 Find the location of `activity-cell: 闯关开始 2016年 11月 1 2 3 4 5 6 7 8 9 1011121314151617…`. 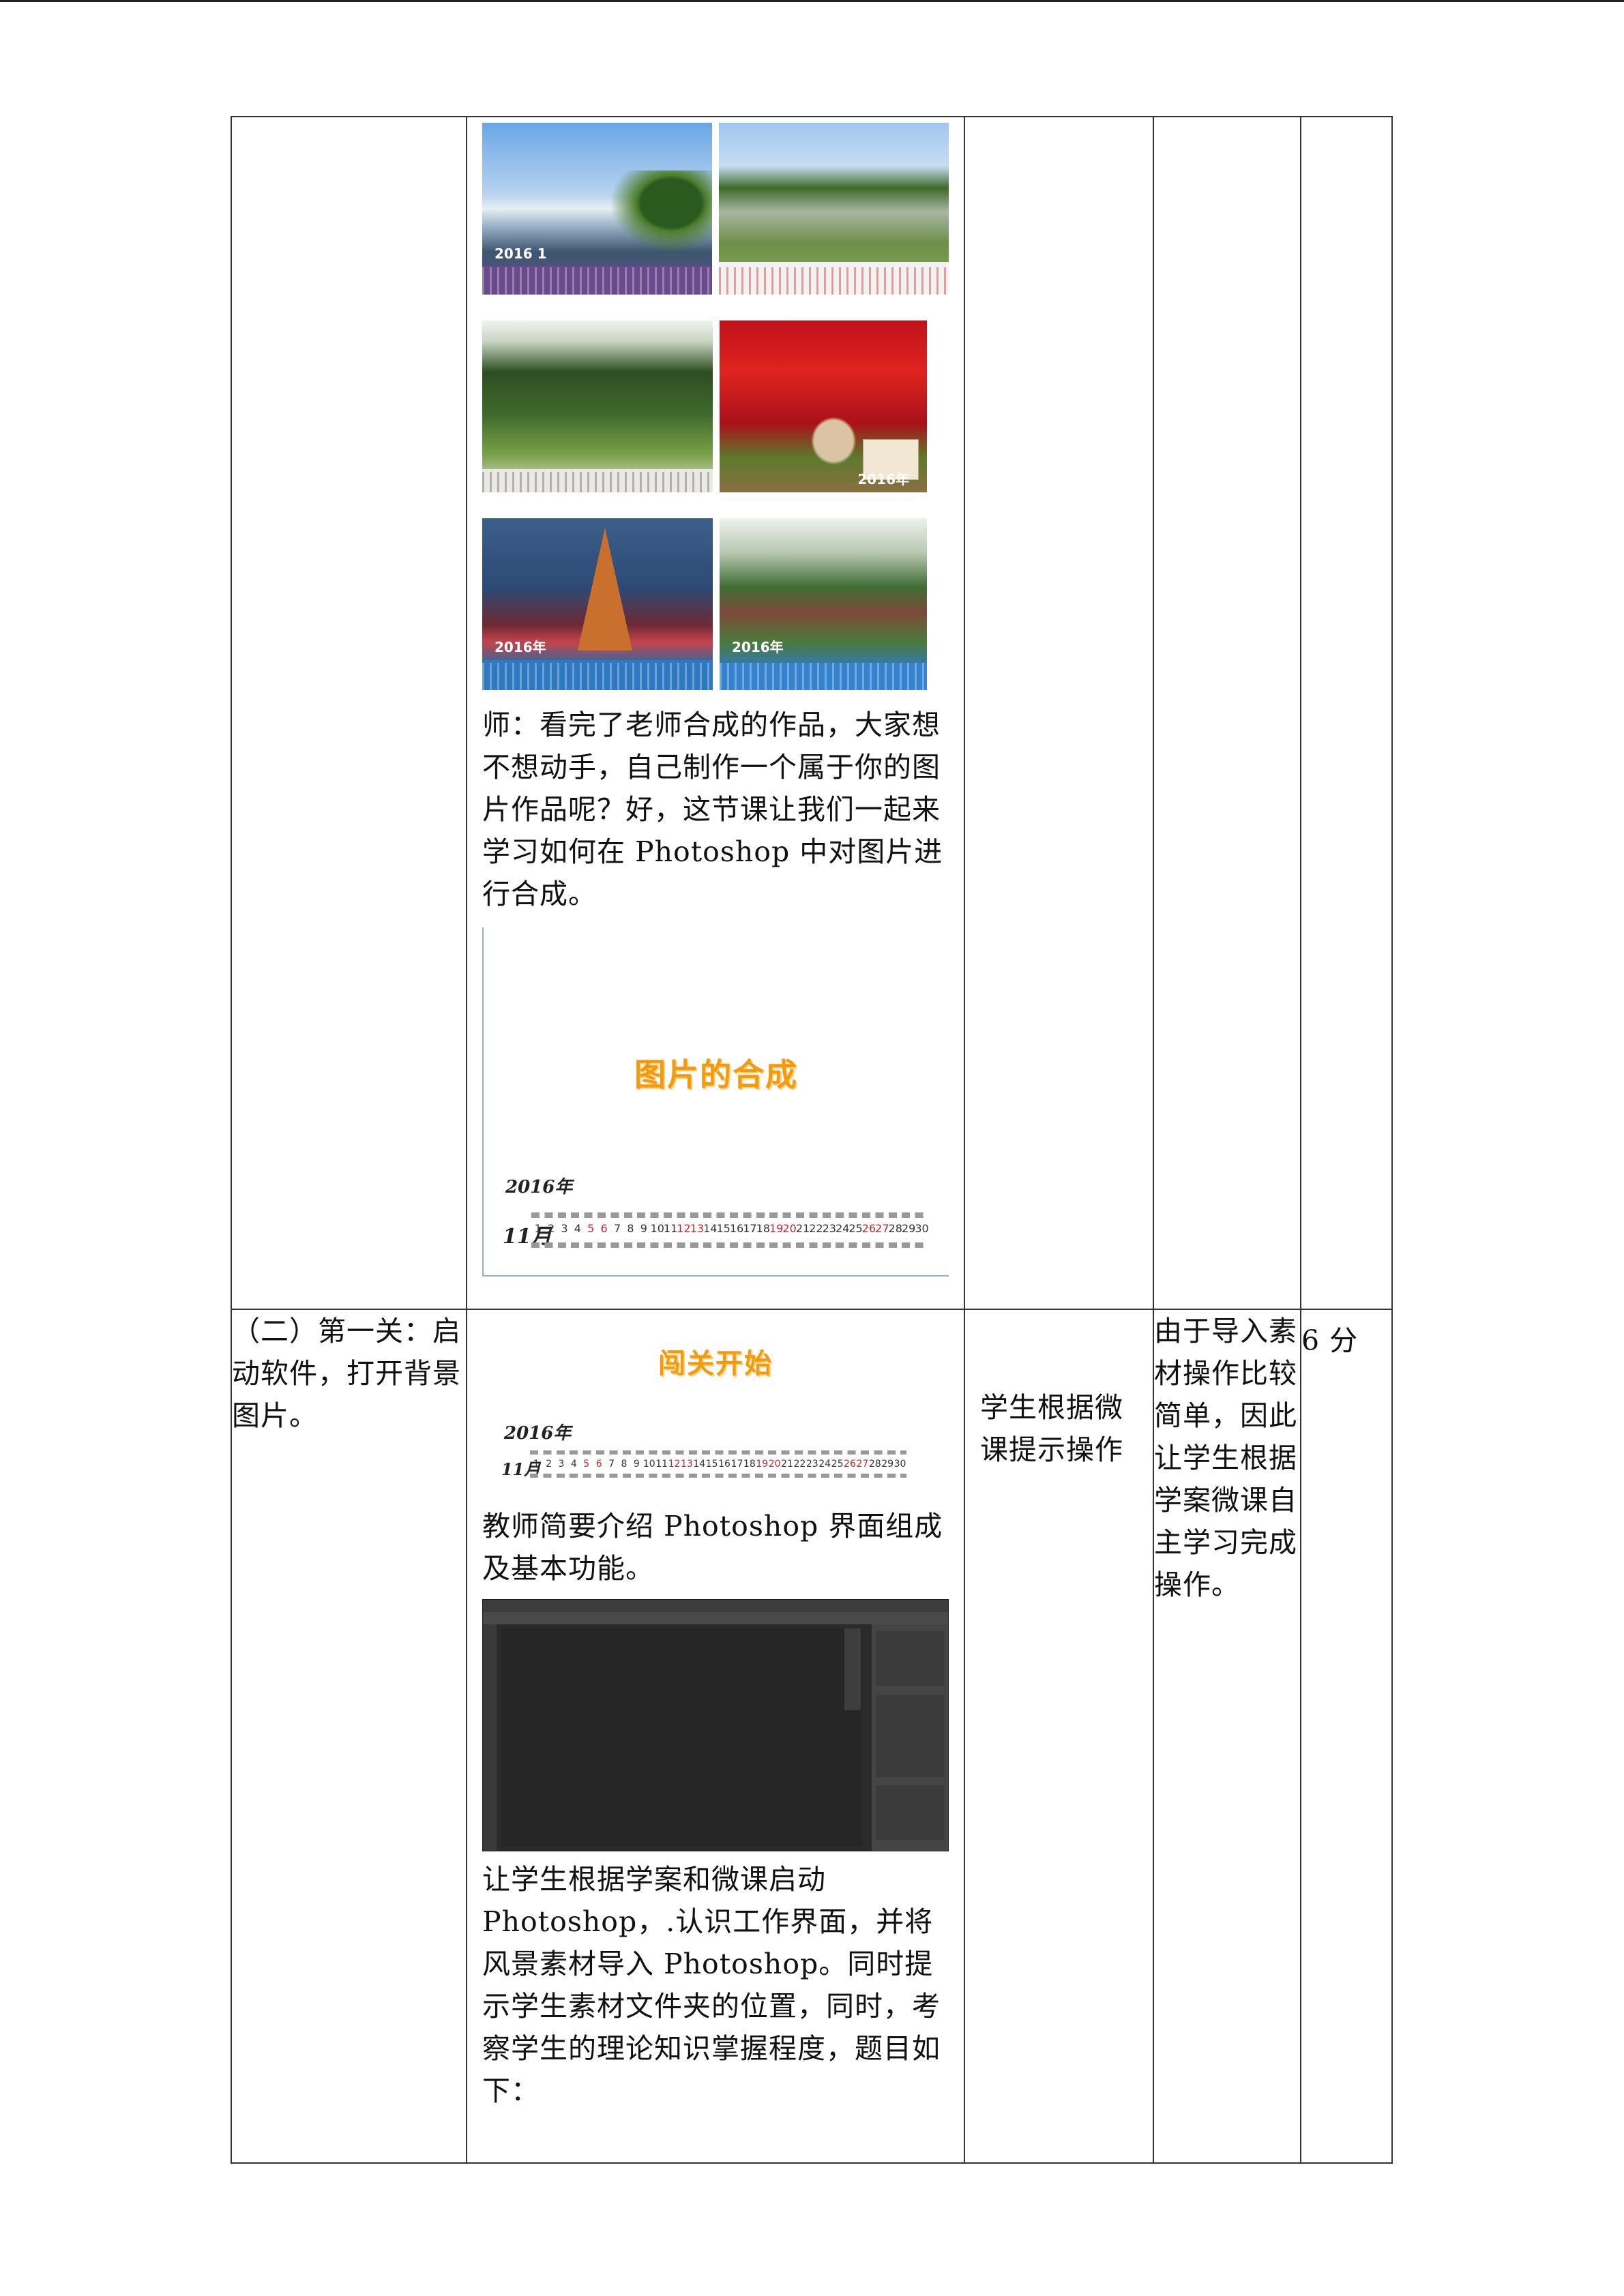

activity-cell: 闯关开始 2016年 11月 1 2 3 4 5 6 7 8 9 1011121314151617… is located at coordinates (715, 1737).